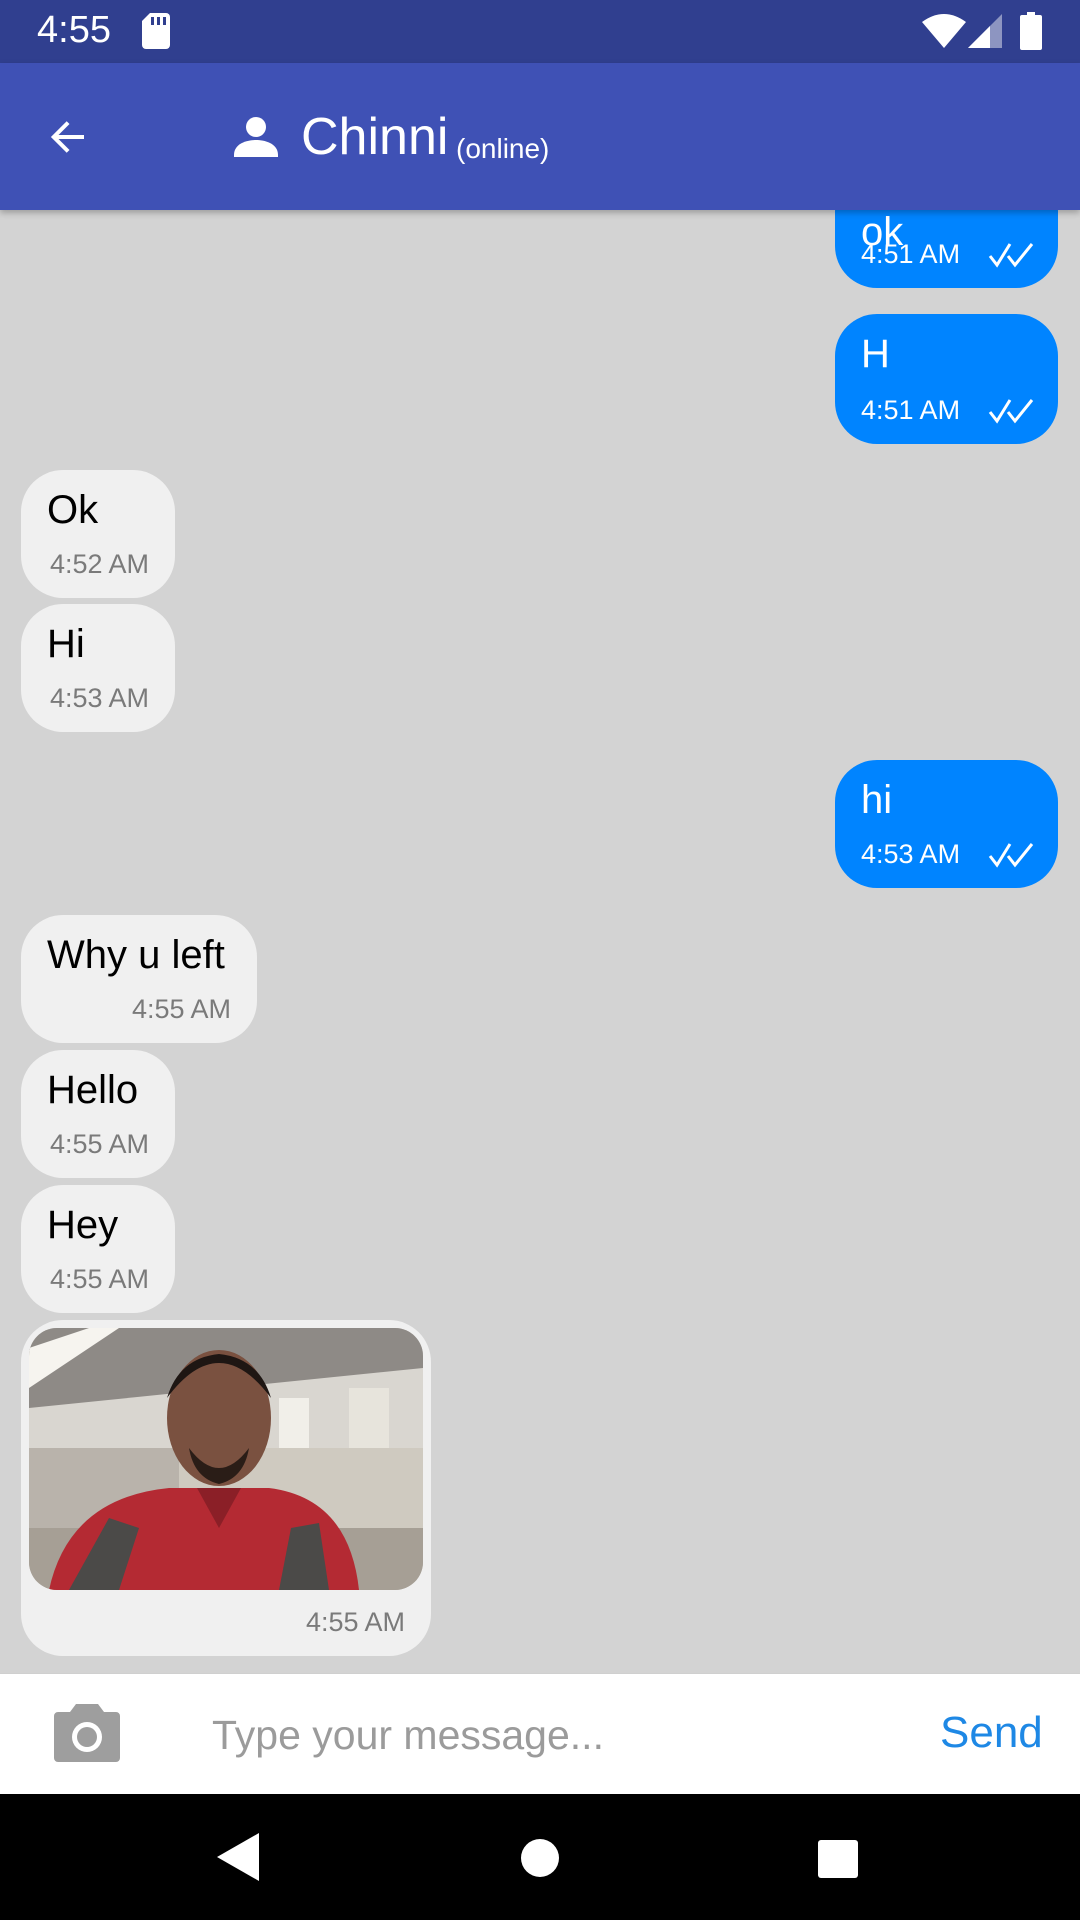 This screenshot has width=1080, height=1920. I want to click on status-bar: 4:55, so click(540, 31).